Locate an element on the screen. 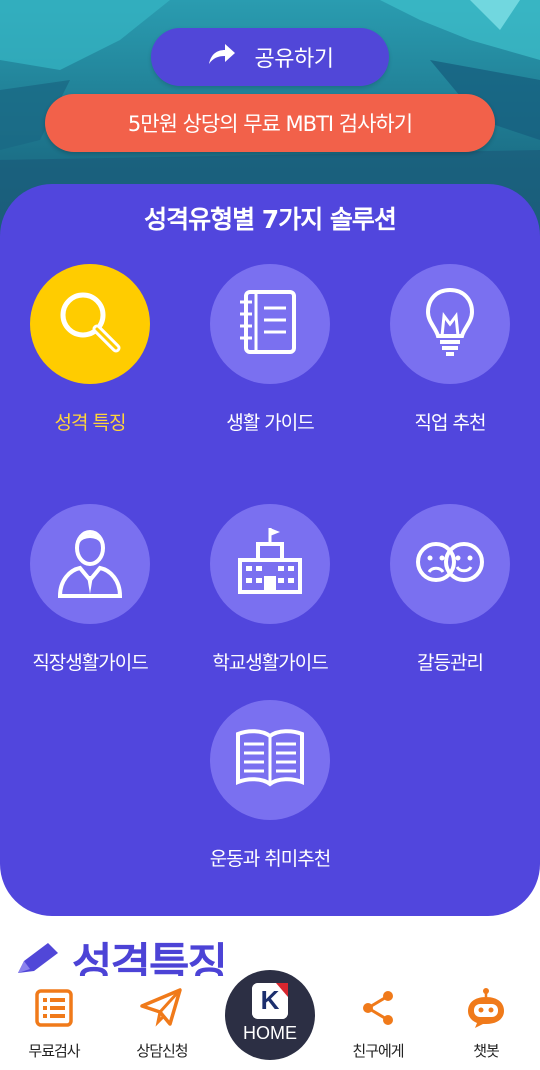  home-button: K HOME is located at coordinates (270, 1015).